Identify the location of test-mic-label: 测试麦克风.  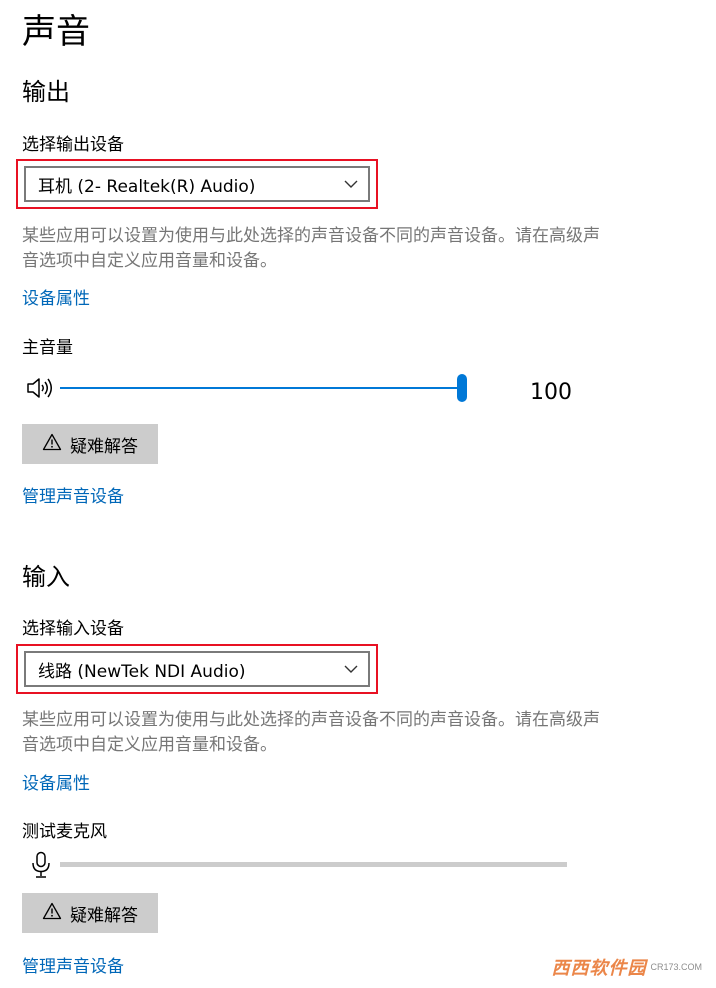
(64, 832).